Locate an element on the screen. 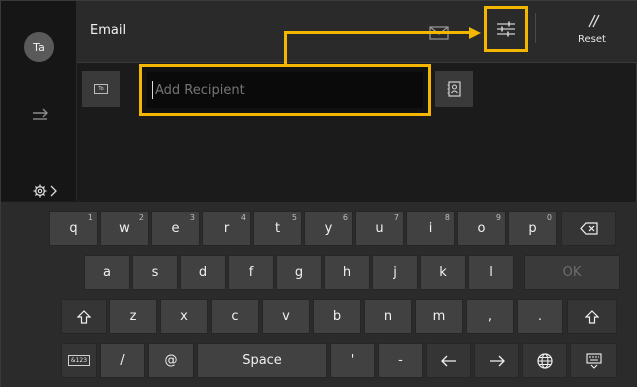  user-initials: Ta is located at coordinates (39, 47).